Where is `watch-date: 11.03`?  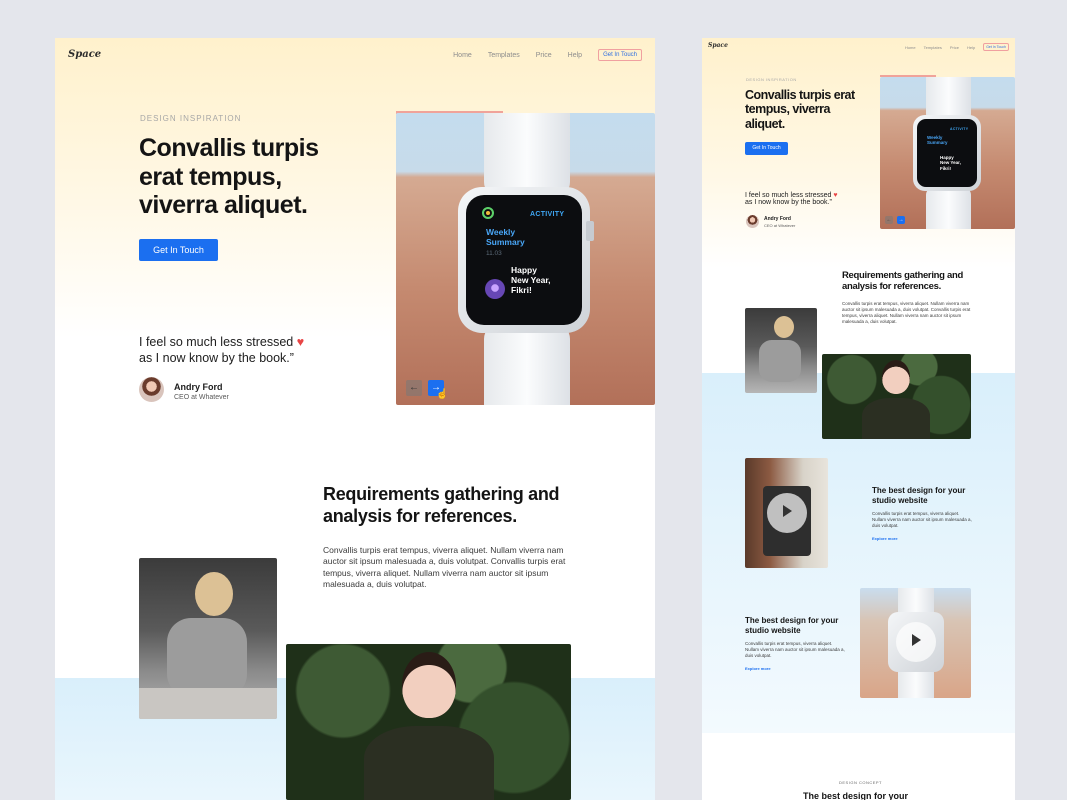 watch-date: 11.03 is located at coordinates (494, 253).